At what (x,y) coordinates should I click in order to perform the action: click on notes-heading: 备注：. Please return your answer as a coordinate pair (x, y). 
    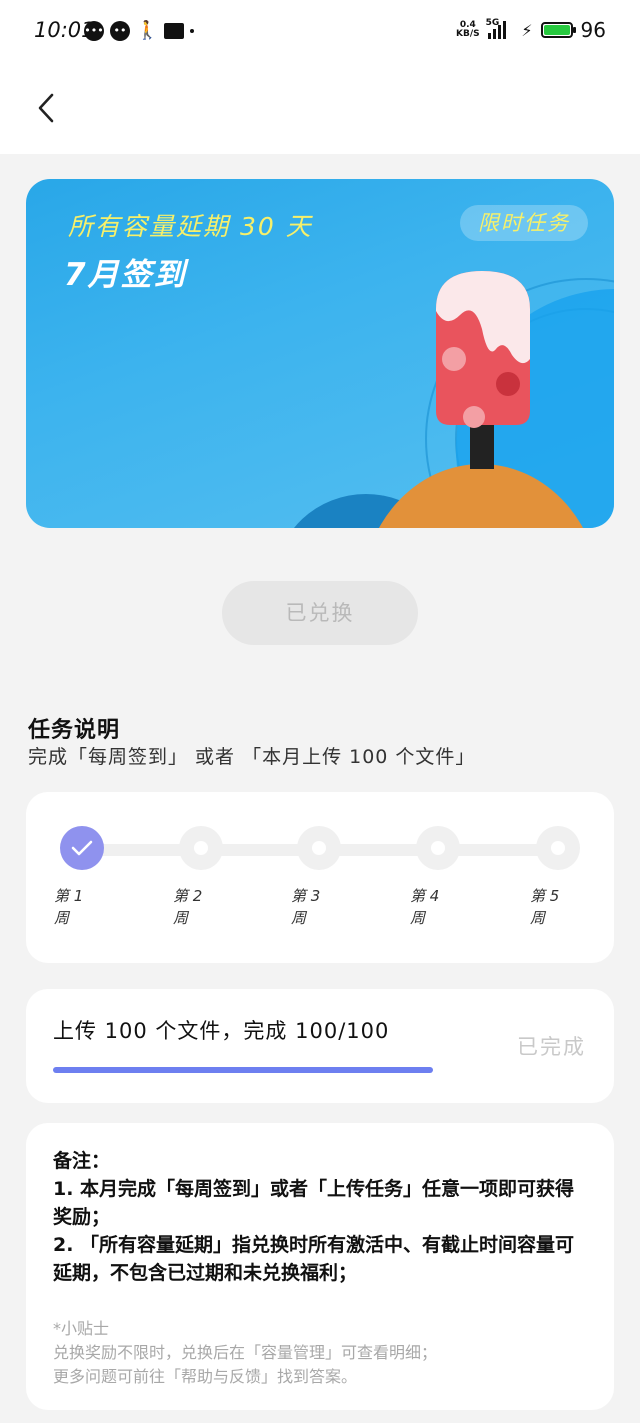
    Looking at the image, I should click on (82, 1161).